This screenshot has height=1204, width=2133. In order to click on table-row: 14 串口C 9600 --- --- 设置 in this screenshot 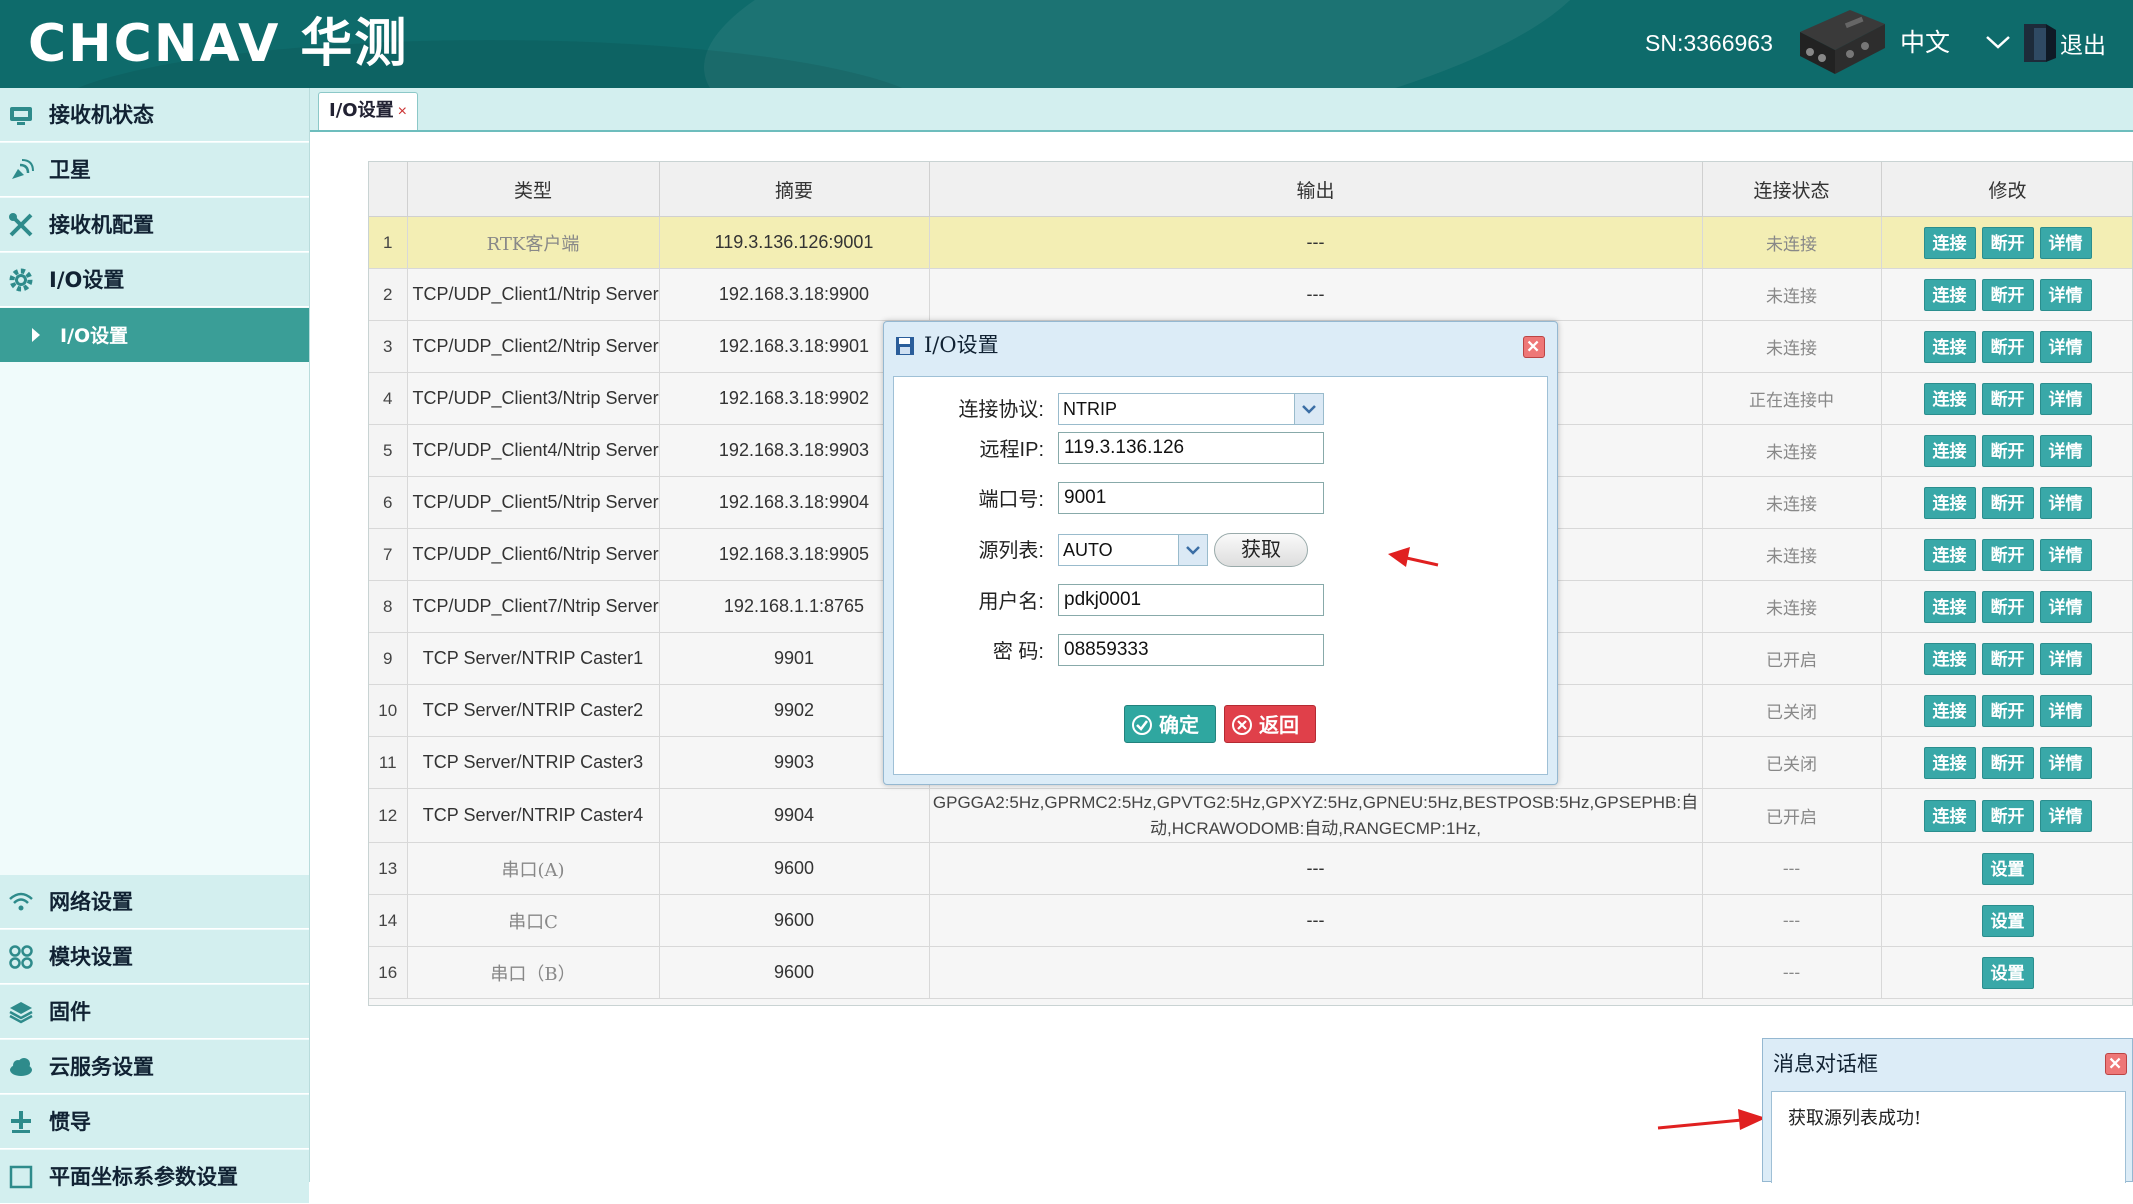, I will do `click(1250, 920)`.